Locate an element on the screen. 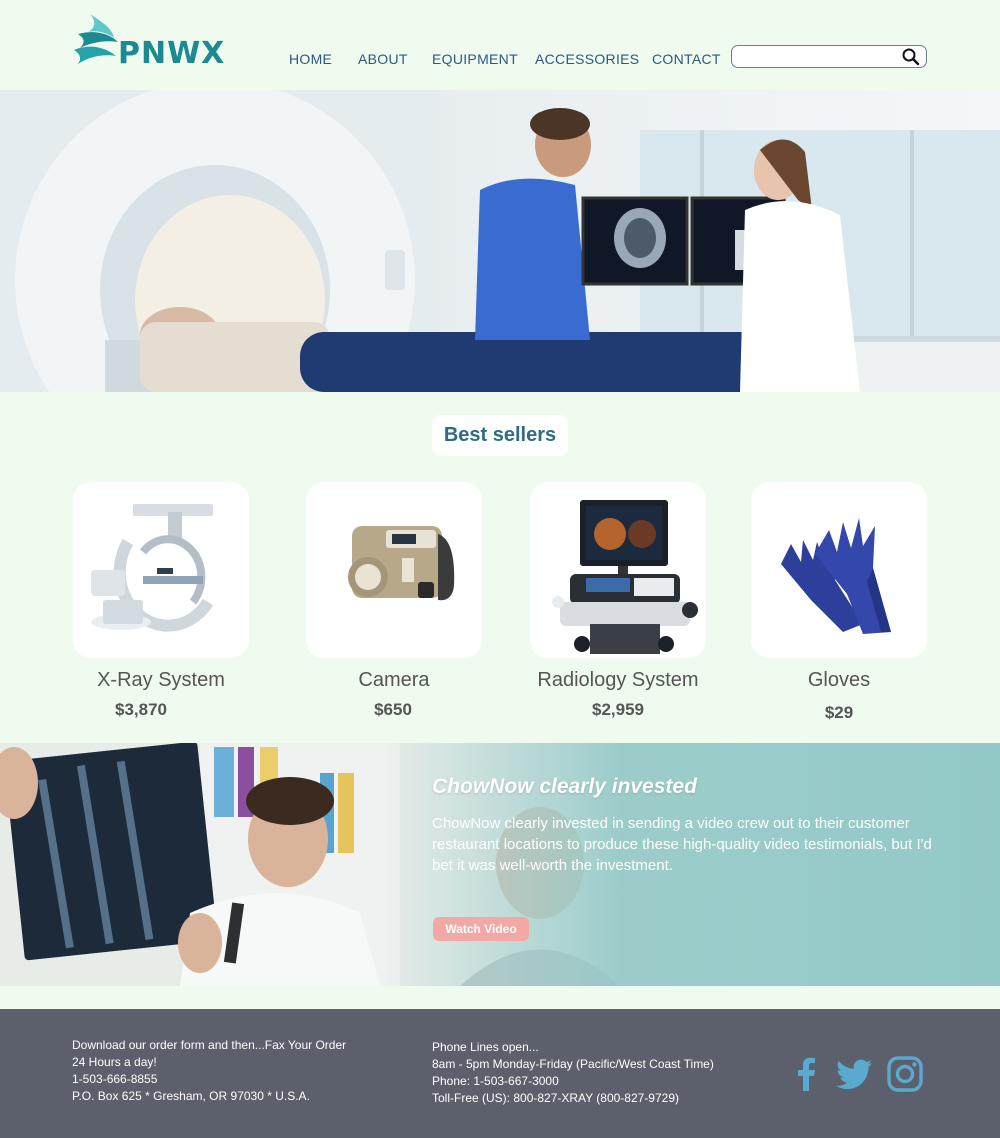 The image size is (1000, 1138). product-card-xray is located at coordinates (161, 570).